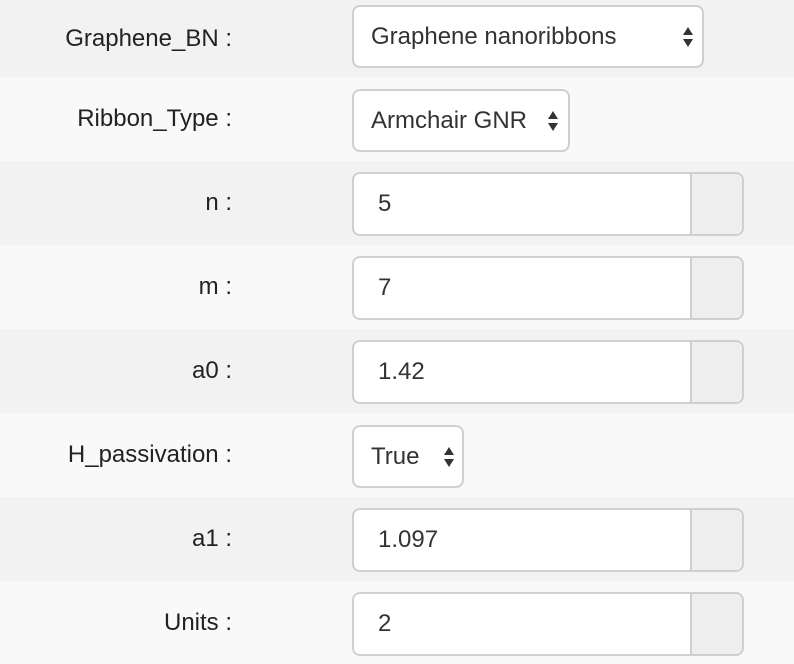  What do you see at coordinates (717, 624) in the screenshot?
I see `units-input-addon` at bounding box center [717, 624].